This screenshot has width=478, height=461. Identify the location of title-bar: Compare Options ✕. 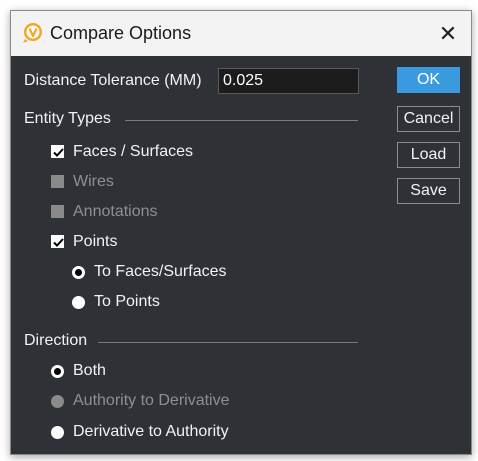
(241, 33).